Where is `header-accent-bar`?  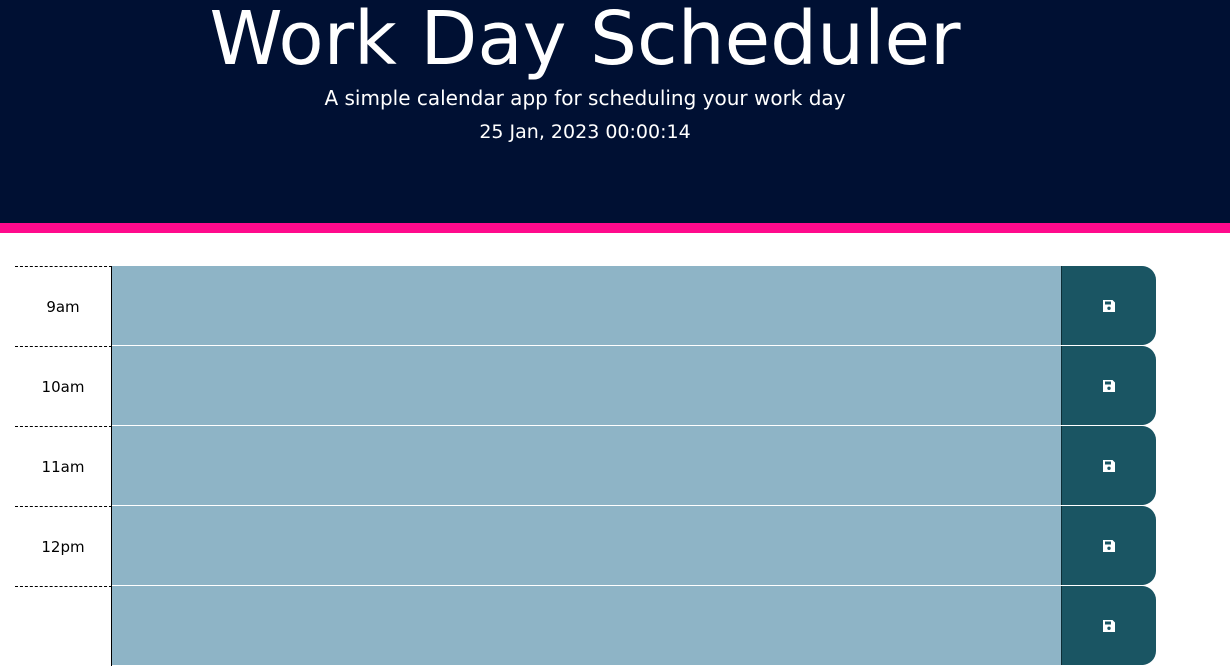 header-accent-bar is located at coordinates (615, 228).